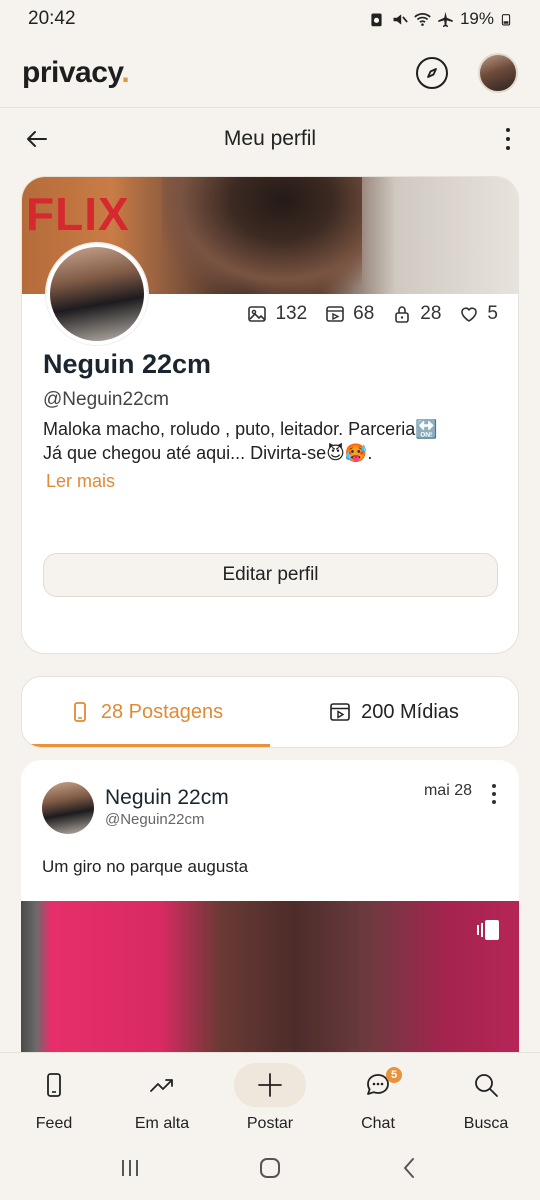 This screenshot has height=1200, width=540. Describe the element at coordinates (432, 72) in the screenshot. I see `explore-compass-icon` at that location.